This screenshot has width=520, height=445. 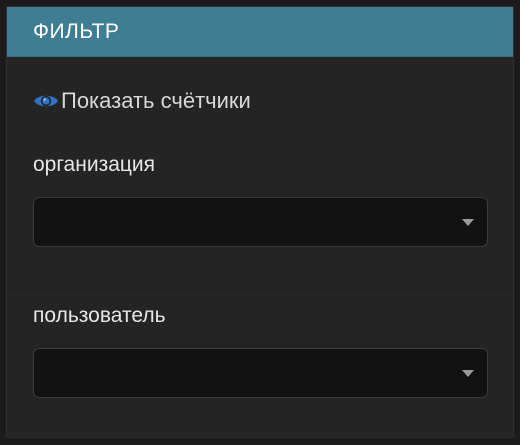 What do you see at coordinates (156, 100) in the screenshot?
I see `show-counters-label: Показать счётчики` at bounding box center [156, 100].